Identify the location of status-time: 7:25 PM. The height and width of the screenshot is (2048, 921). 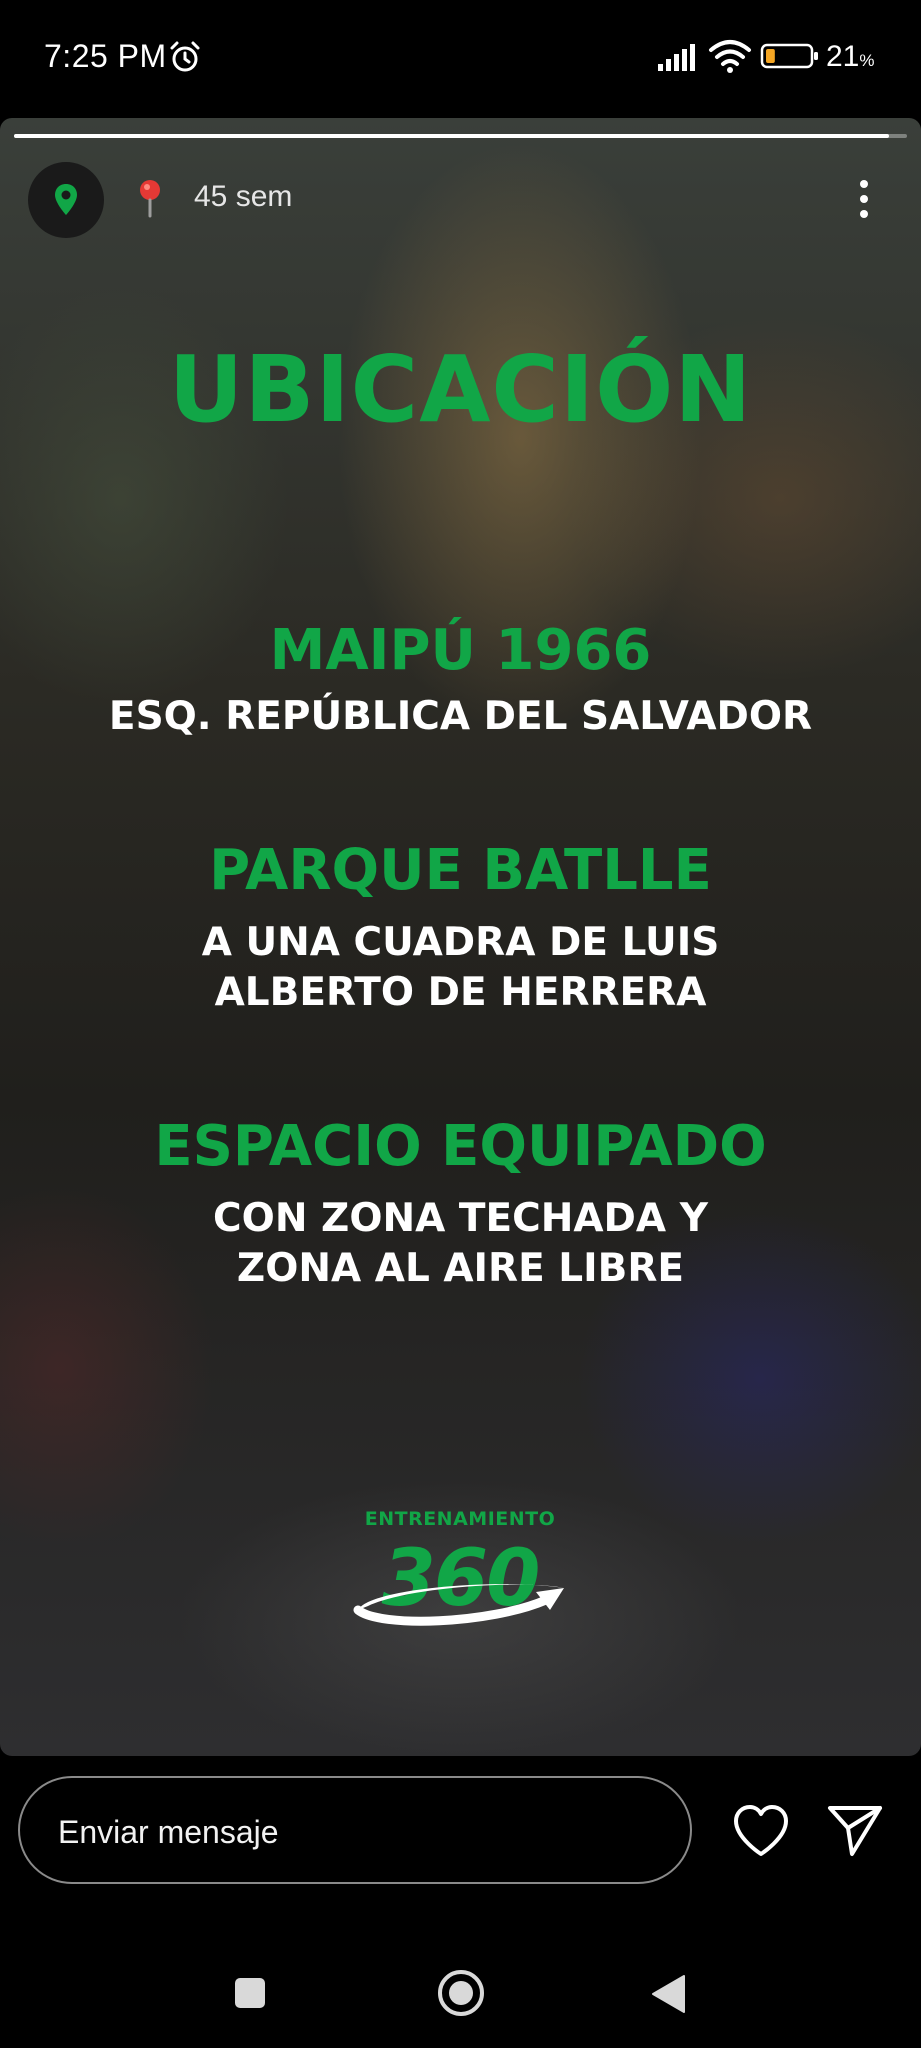
(105, 56).